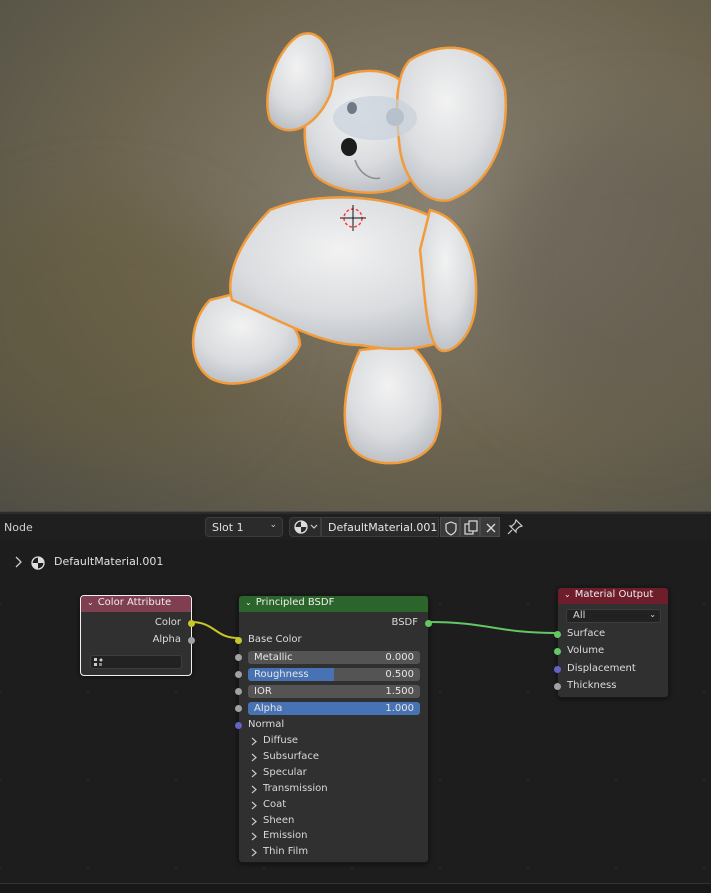  What do you see at coordinates (273, 657) in the screenshot?
I see `field-label: Metallic` at bounding box center [273, 657].